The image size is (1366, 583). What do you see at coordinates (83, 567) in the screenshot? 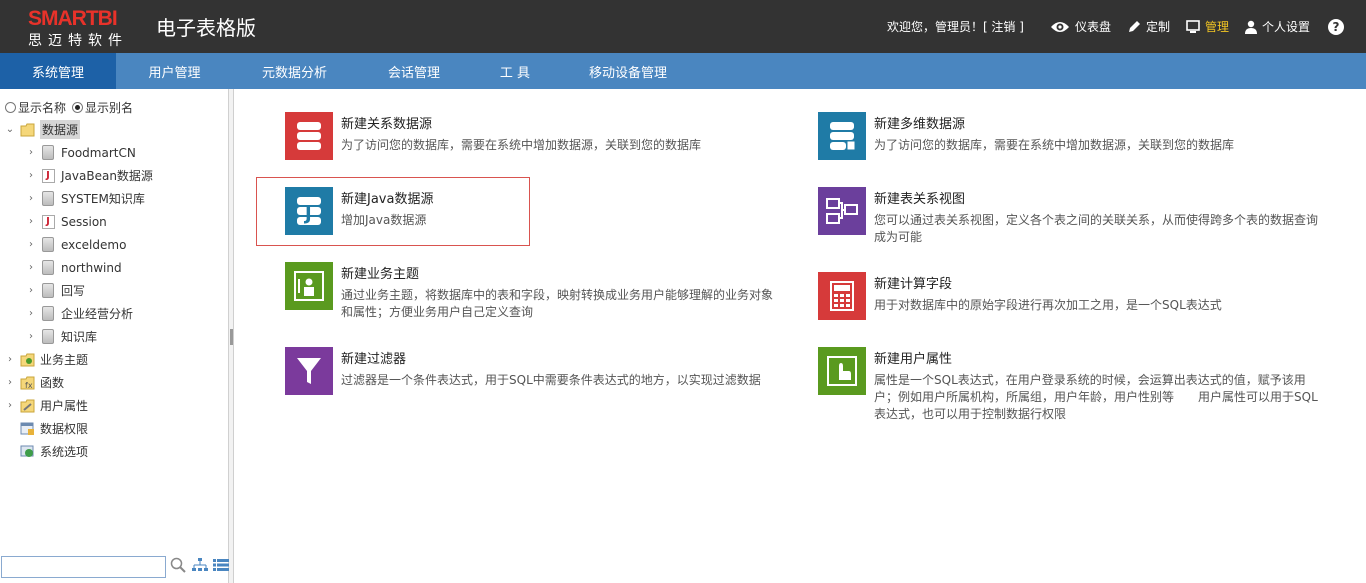
I see `tree-search-input` at bounding box center [83, 567].